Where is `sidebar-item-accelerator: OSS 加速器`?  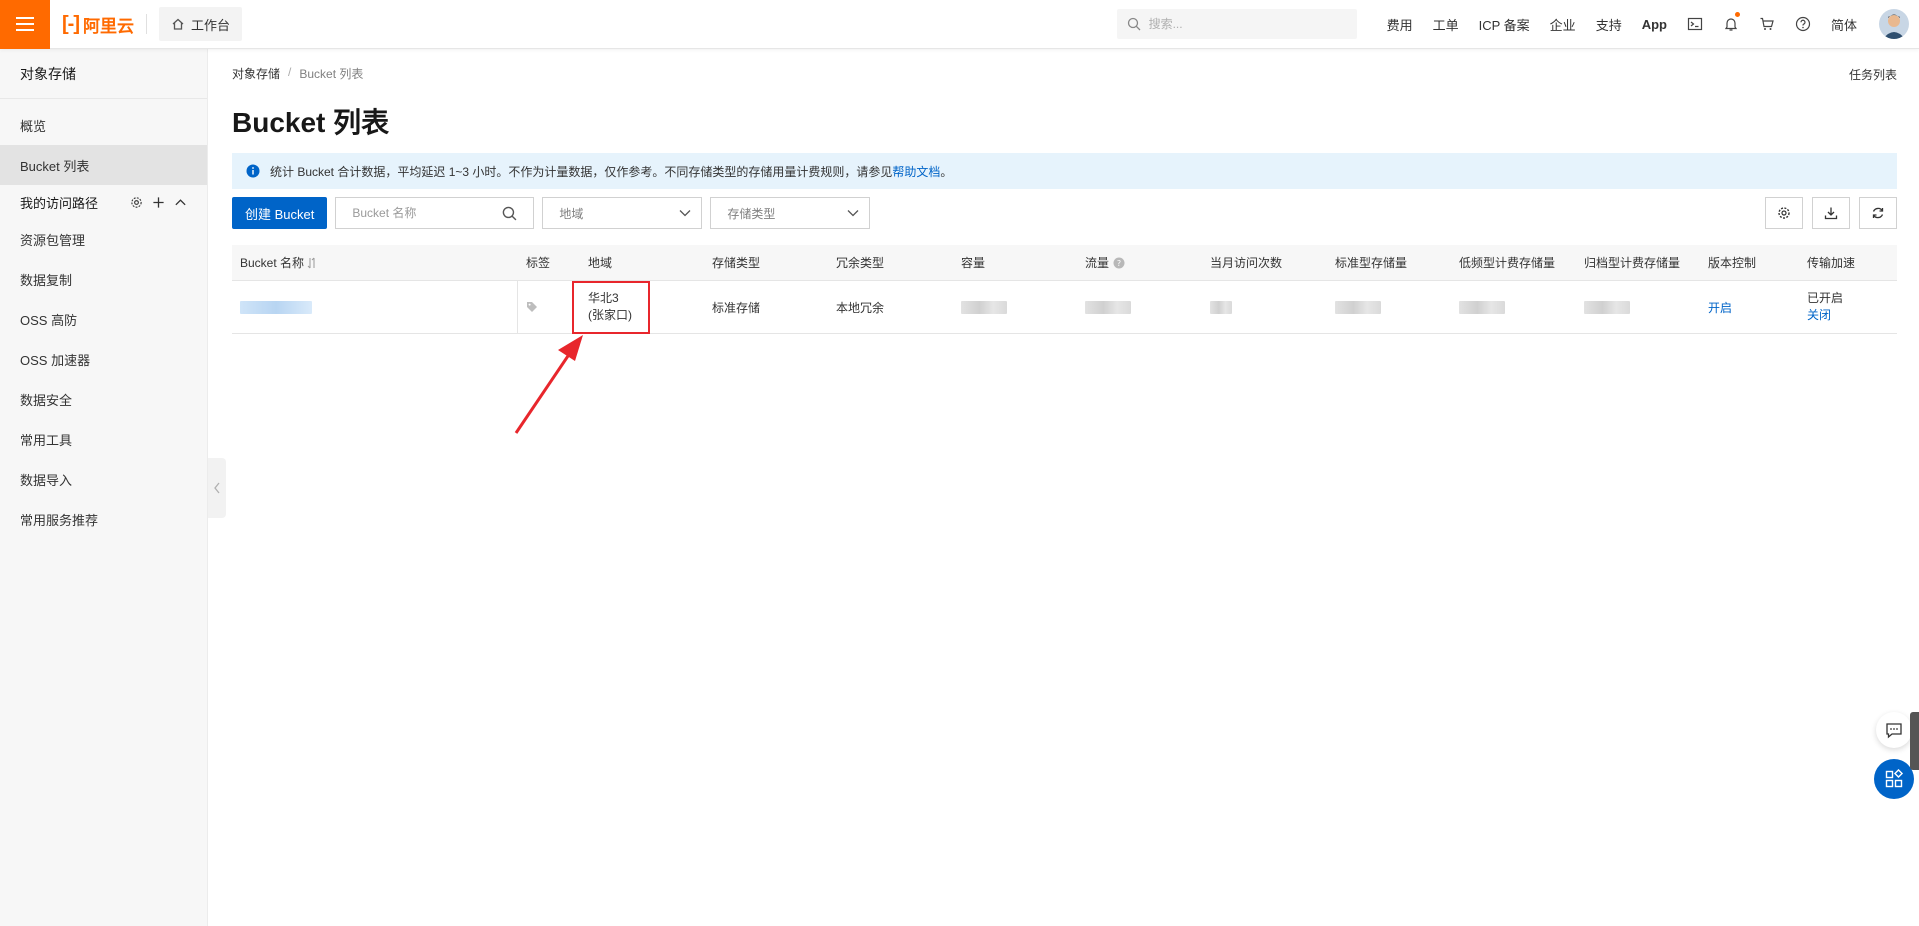
sidebar-item-accelerator: OSS 加速器 is located at coordinates (103, 359).